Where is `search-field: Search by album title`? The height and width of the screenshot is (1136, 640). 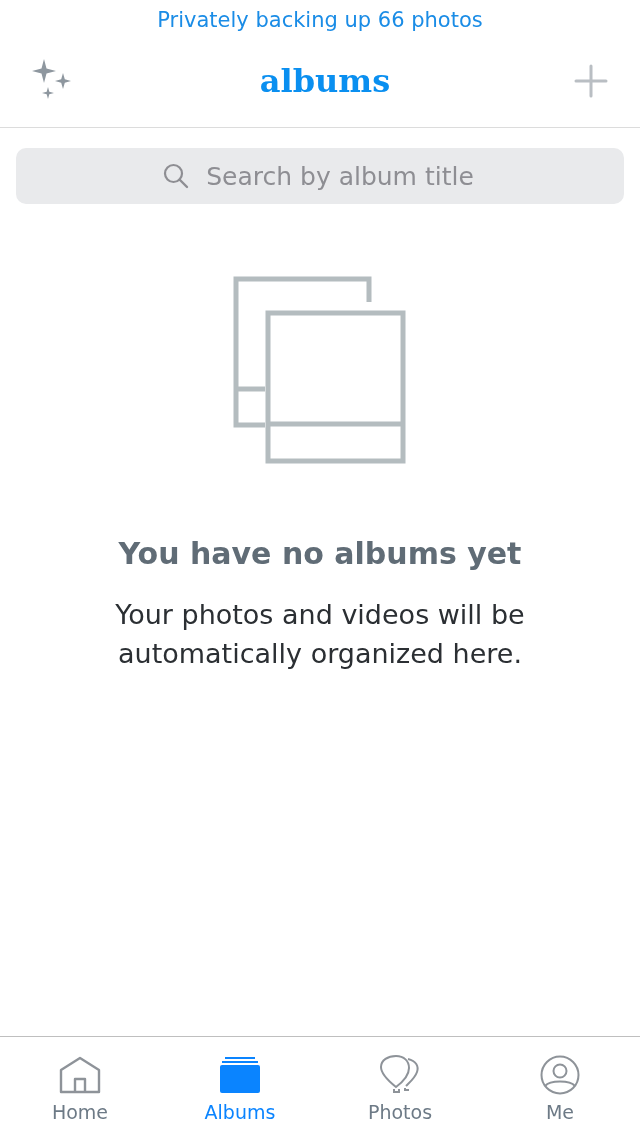 search-field: Search by album title is located at coordinates (320, 176).